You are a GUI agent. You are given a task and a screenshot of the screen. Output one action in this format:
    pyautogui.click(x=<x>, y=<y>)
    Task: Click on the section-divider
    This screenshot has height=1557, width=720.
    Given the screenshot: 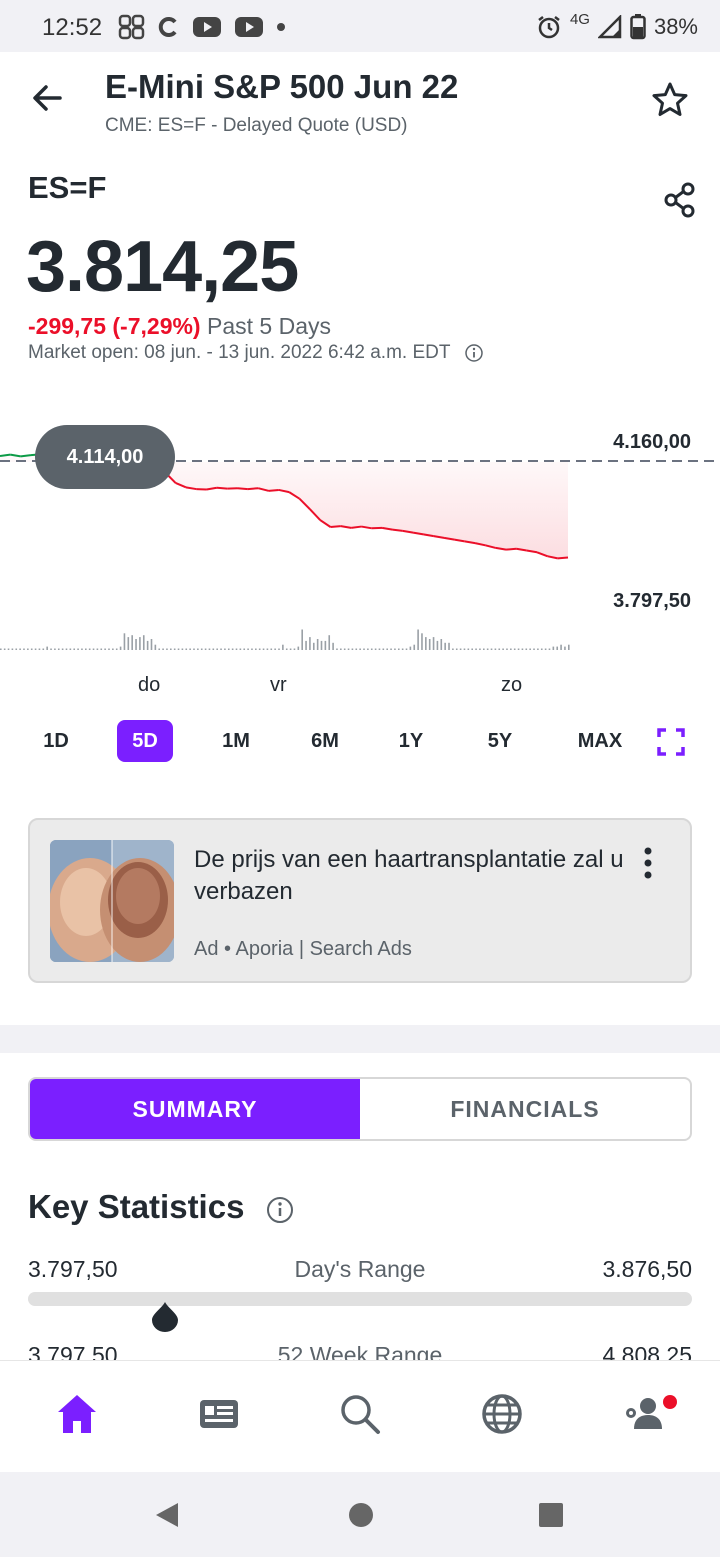 What is the action you would take?
    pyautogui.click(x=360, y=1039)
    